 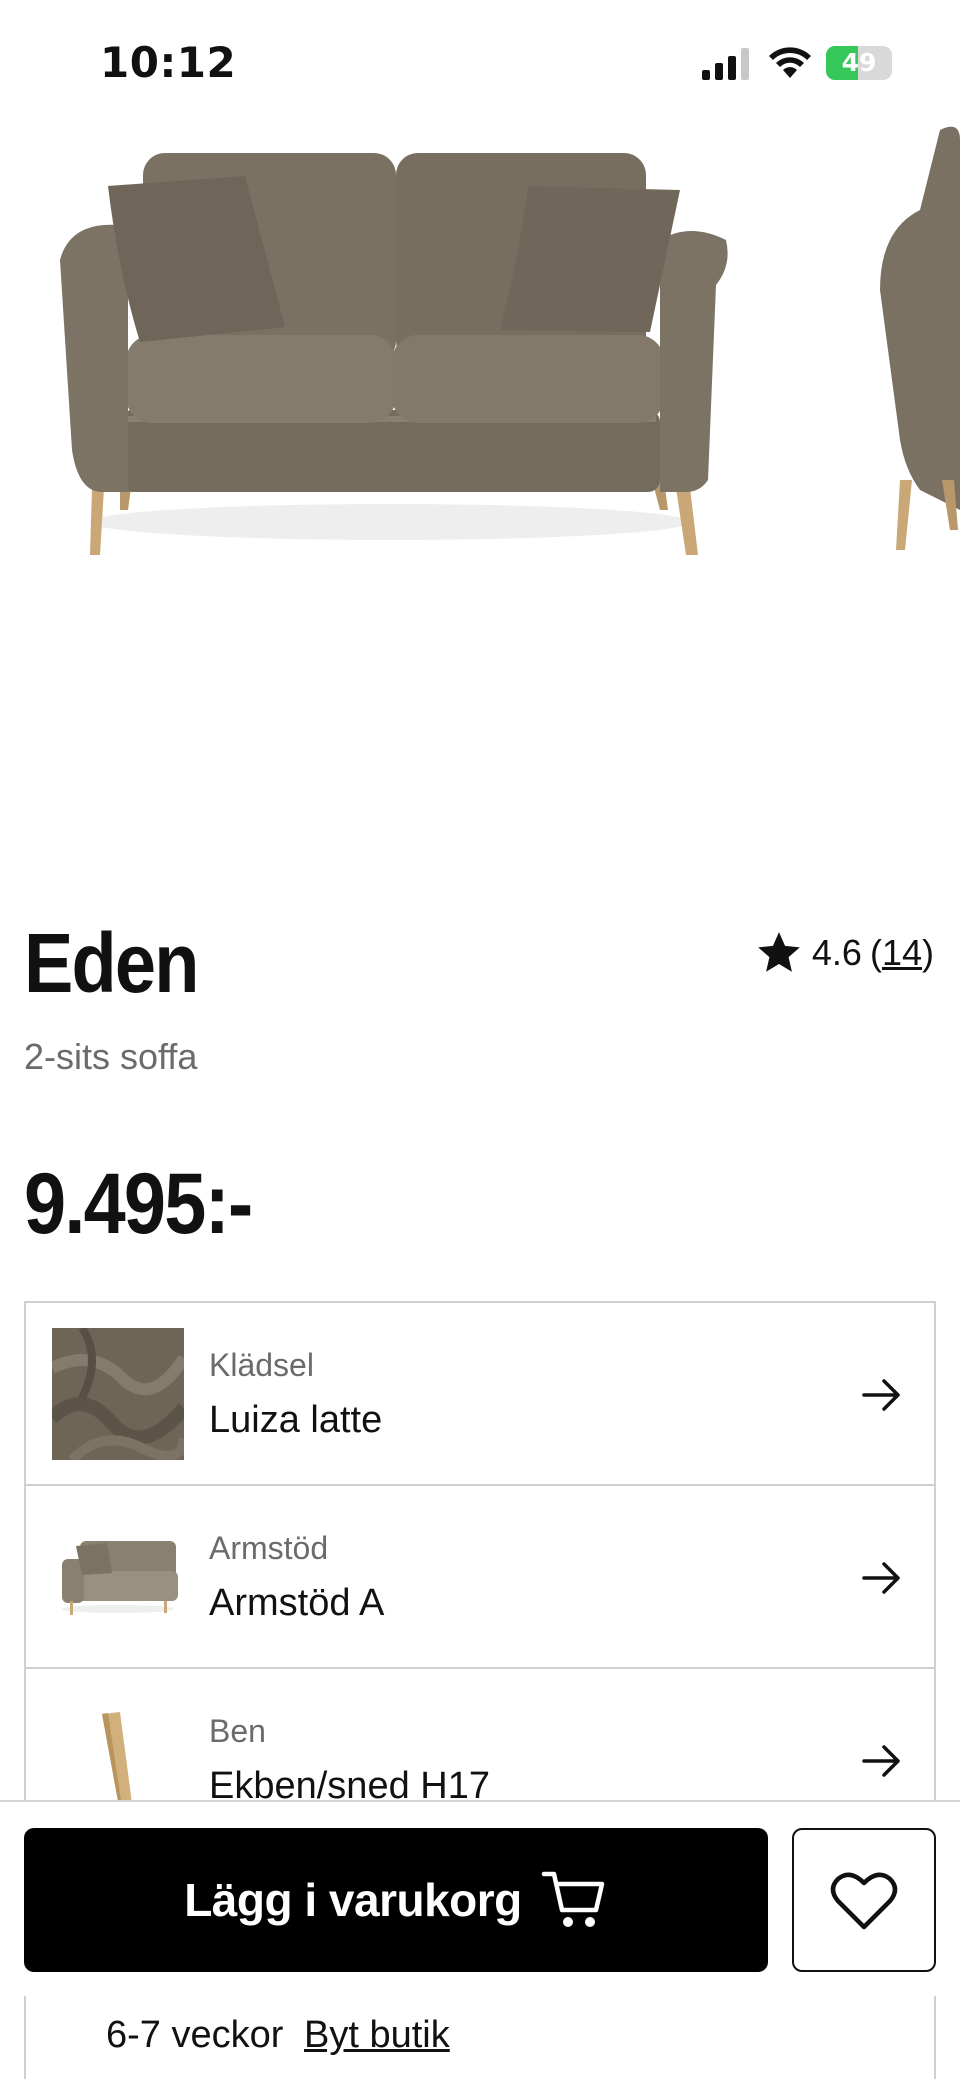 What do you see at coordinates (353, 1900) in the screenshot?
I see `add-to-cart-label: Lägg i varukorg` at bounding box center [353, 1900].